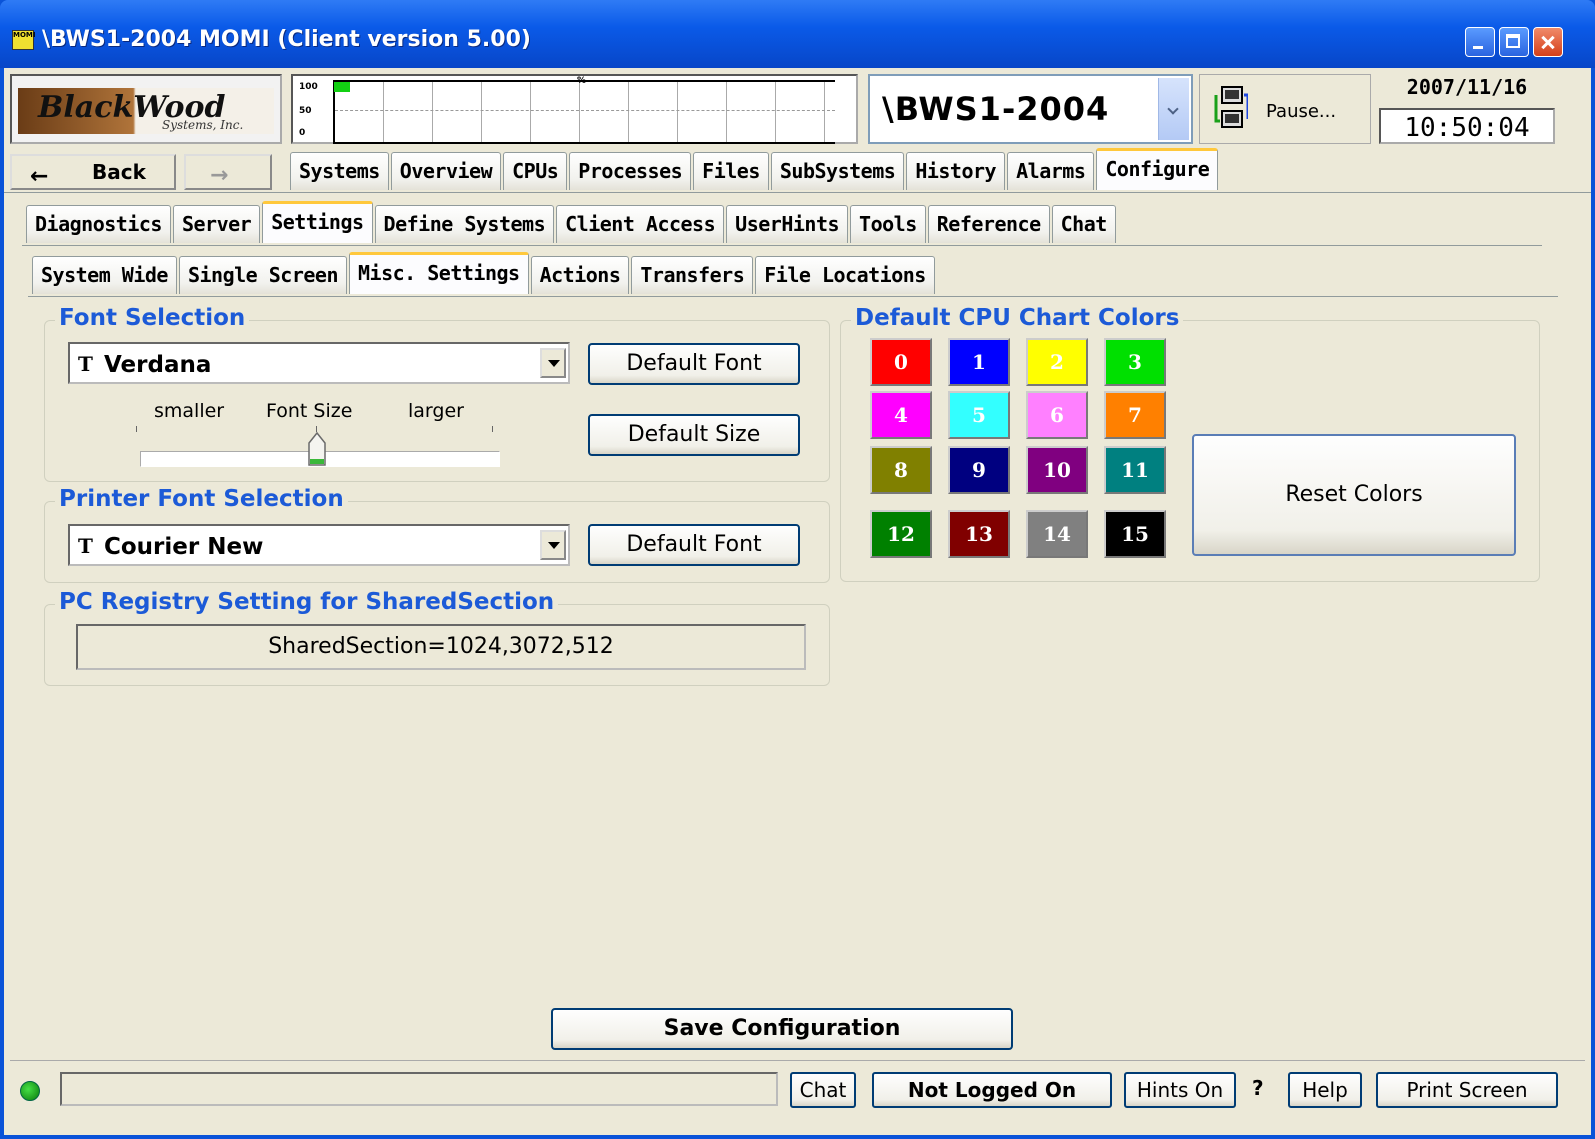  Describe the element at coordinates (319, 545) in the screenshot. I see `printer-font-select: T Courier New` at that location.